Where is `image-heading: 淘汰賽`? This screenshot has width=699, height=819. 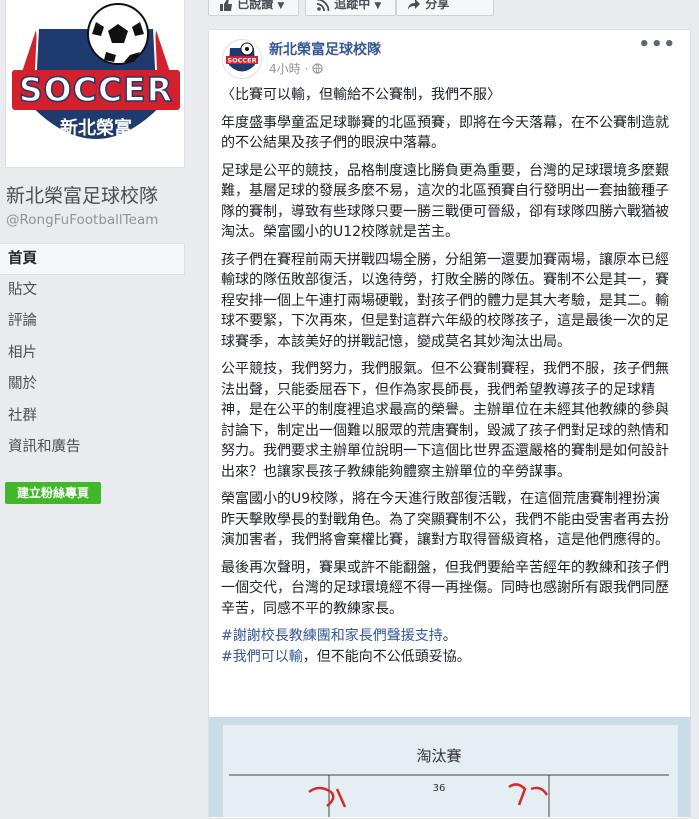 image-heading: 淘汰賽 is located at coordinates (438, 756).